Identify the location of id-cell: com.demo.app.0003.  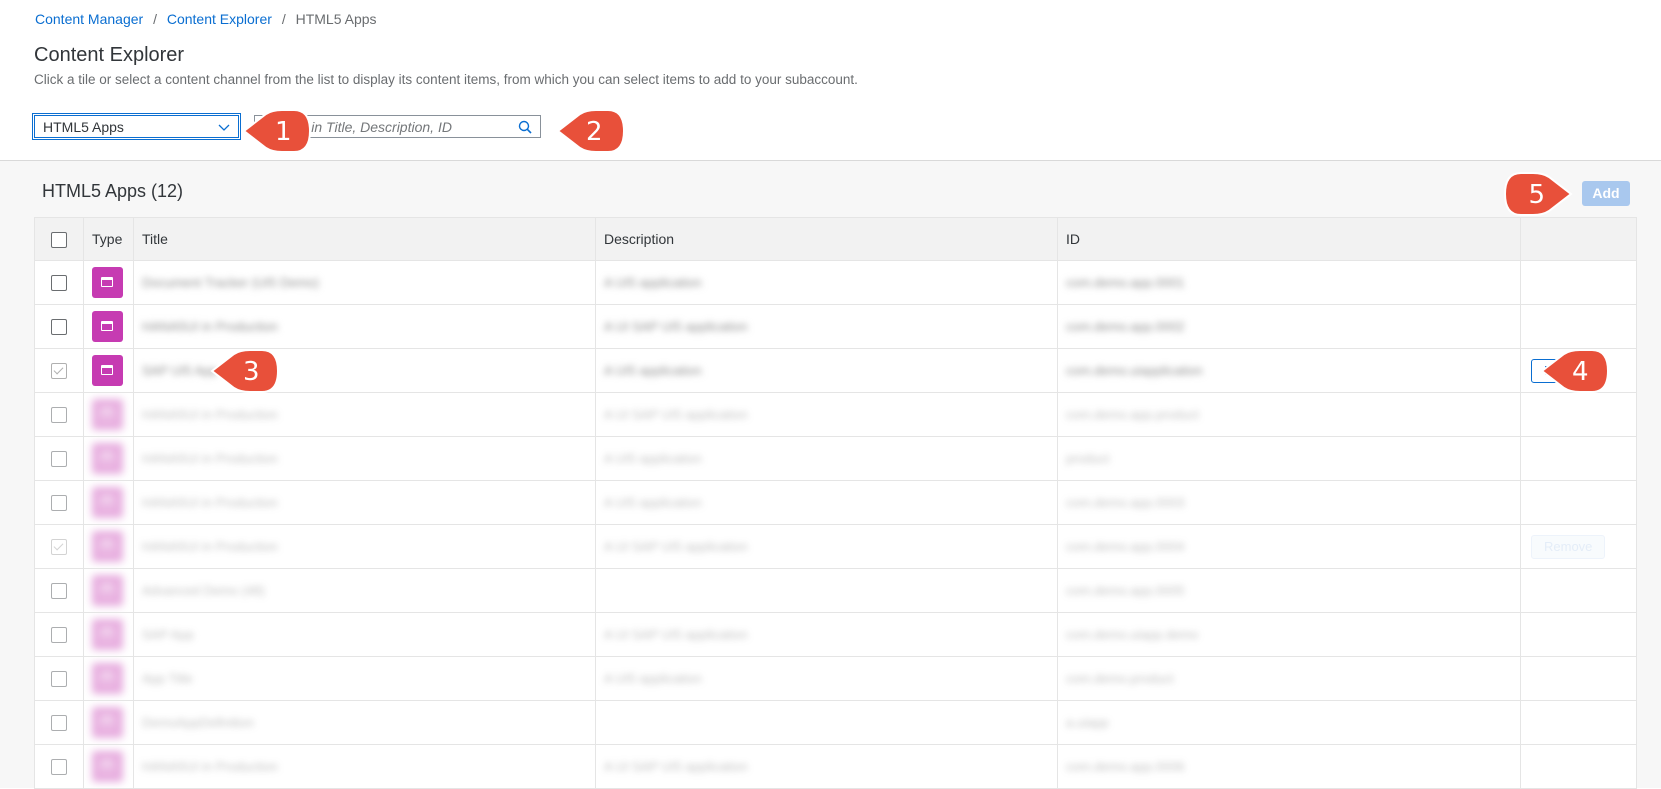
(1289, 502).